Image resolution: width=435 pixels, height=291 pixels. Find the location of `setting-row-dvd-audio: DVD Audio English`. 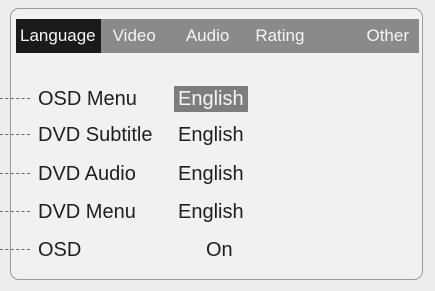

setting-row-dvd-audio: DVD Audio English is located at coordinates (210, 174).